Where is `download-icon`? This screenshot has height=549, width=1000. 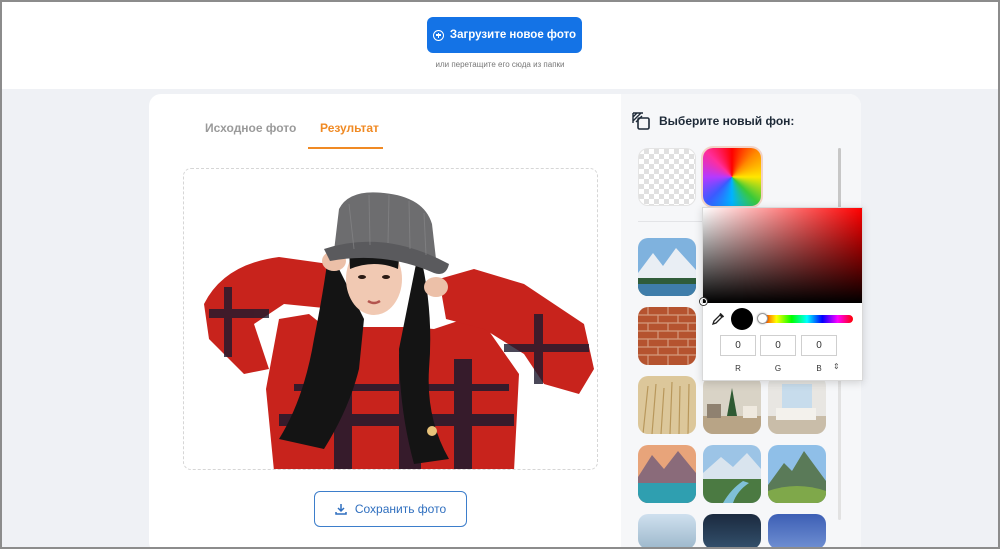 download-icon is located at coordinates (341, 509).